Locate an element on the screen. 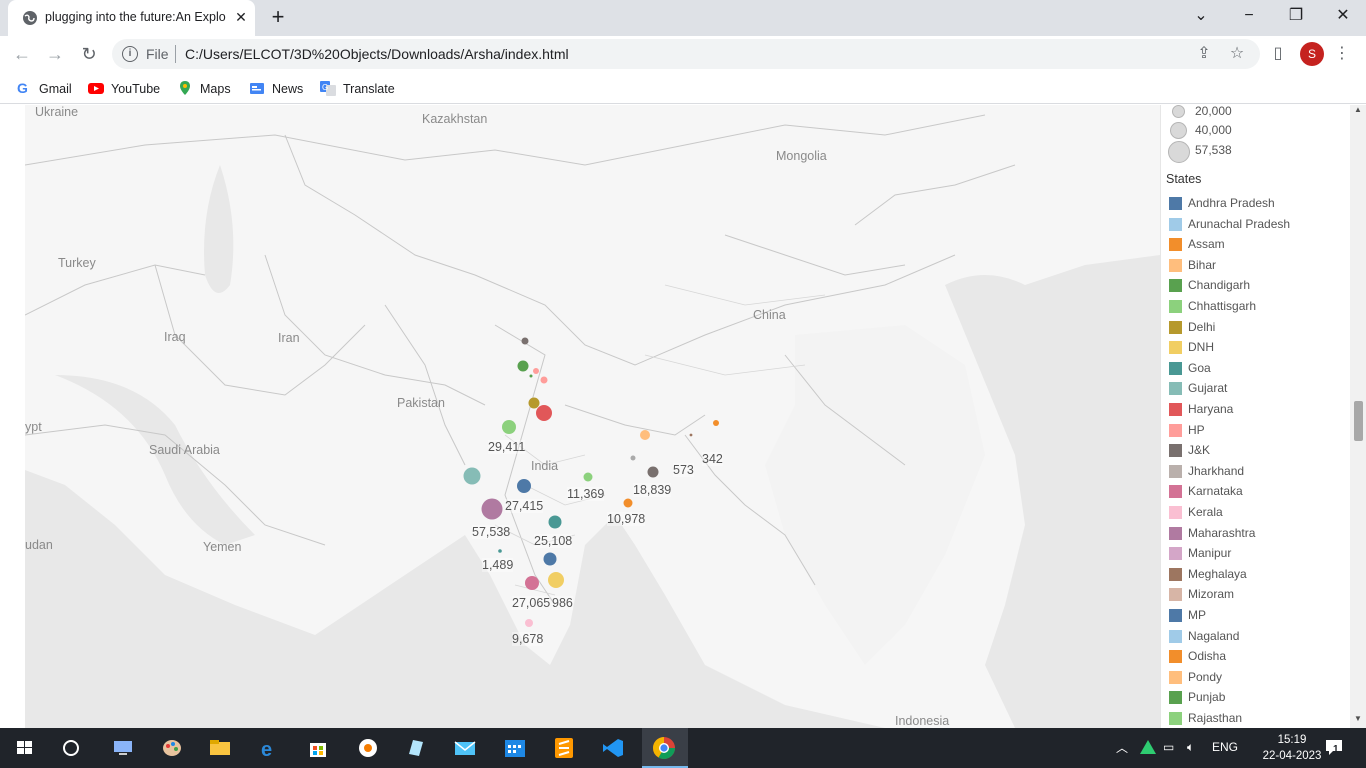  search-icon is located at coordinates (71, 748).